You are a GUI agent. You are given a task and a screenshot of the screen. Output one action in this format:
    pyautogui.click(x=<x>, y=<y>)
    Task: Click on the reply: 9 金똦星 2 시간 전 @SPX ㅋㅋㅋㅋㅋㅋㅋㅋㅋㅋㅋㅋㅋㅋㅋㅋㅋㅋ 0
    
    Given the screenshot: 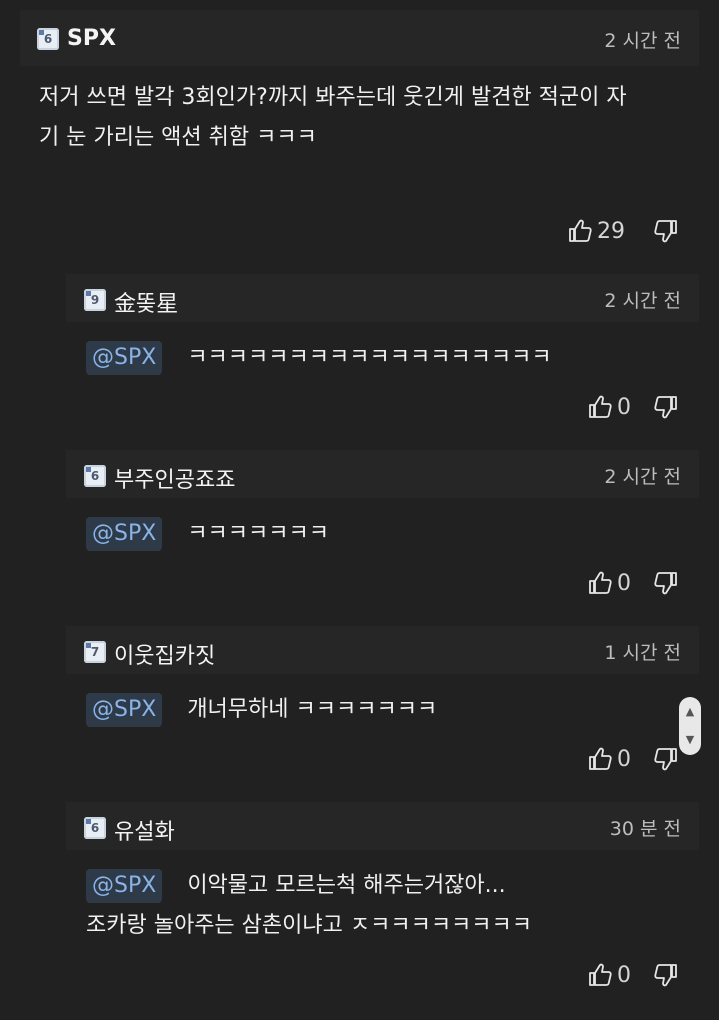 What is the action you would take?
    pyautogui.click(x=382, y=359)
    